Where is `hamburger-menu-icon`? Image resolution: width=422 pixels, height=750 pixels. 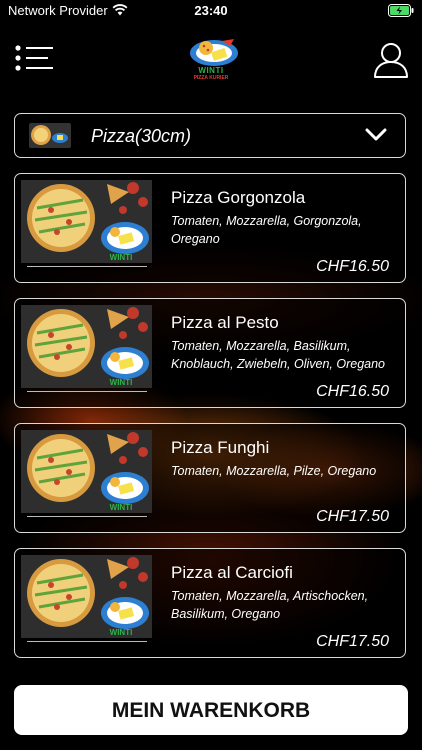 hamburger-menu-icon is located at coordinates (34, 59).